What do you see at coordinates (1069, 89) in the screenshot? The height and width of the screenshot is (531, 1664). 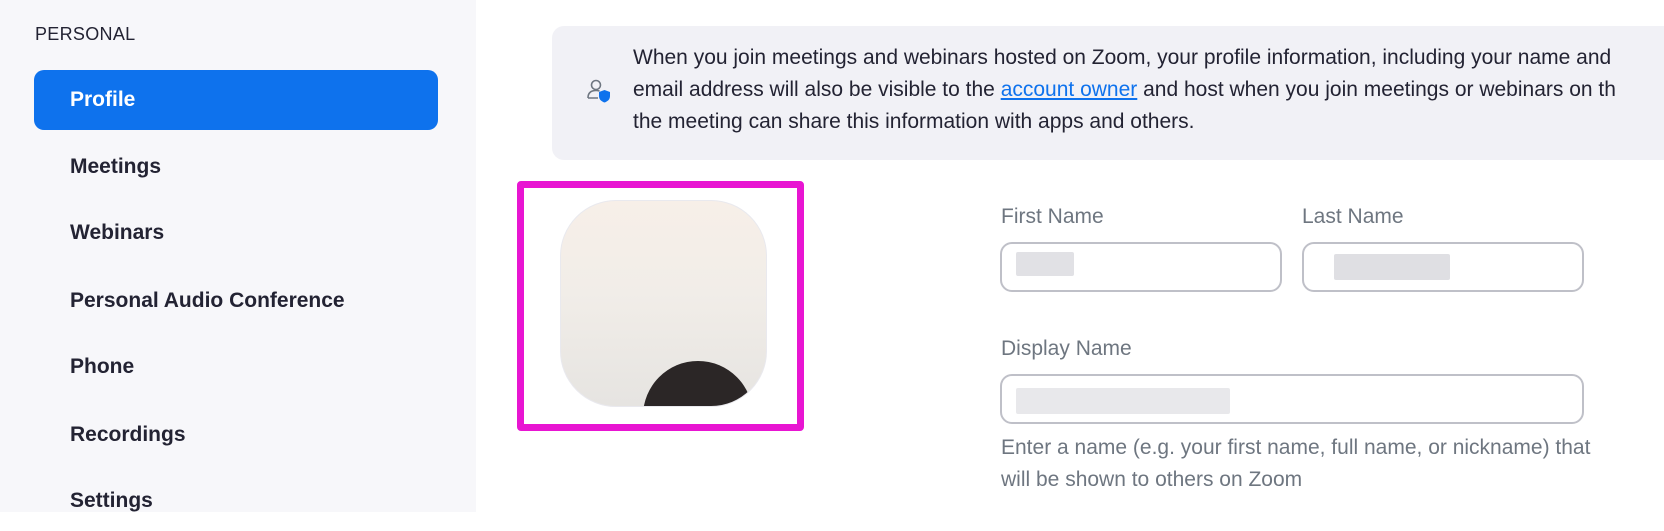 I see `account-owner-link: account owner` at bounding box center [1069, 89].